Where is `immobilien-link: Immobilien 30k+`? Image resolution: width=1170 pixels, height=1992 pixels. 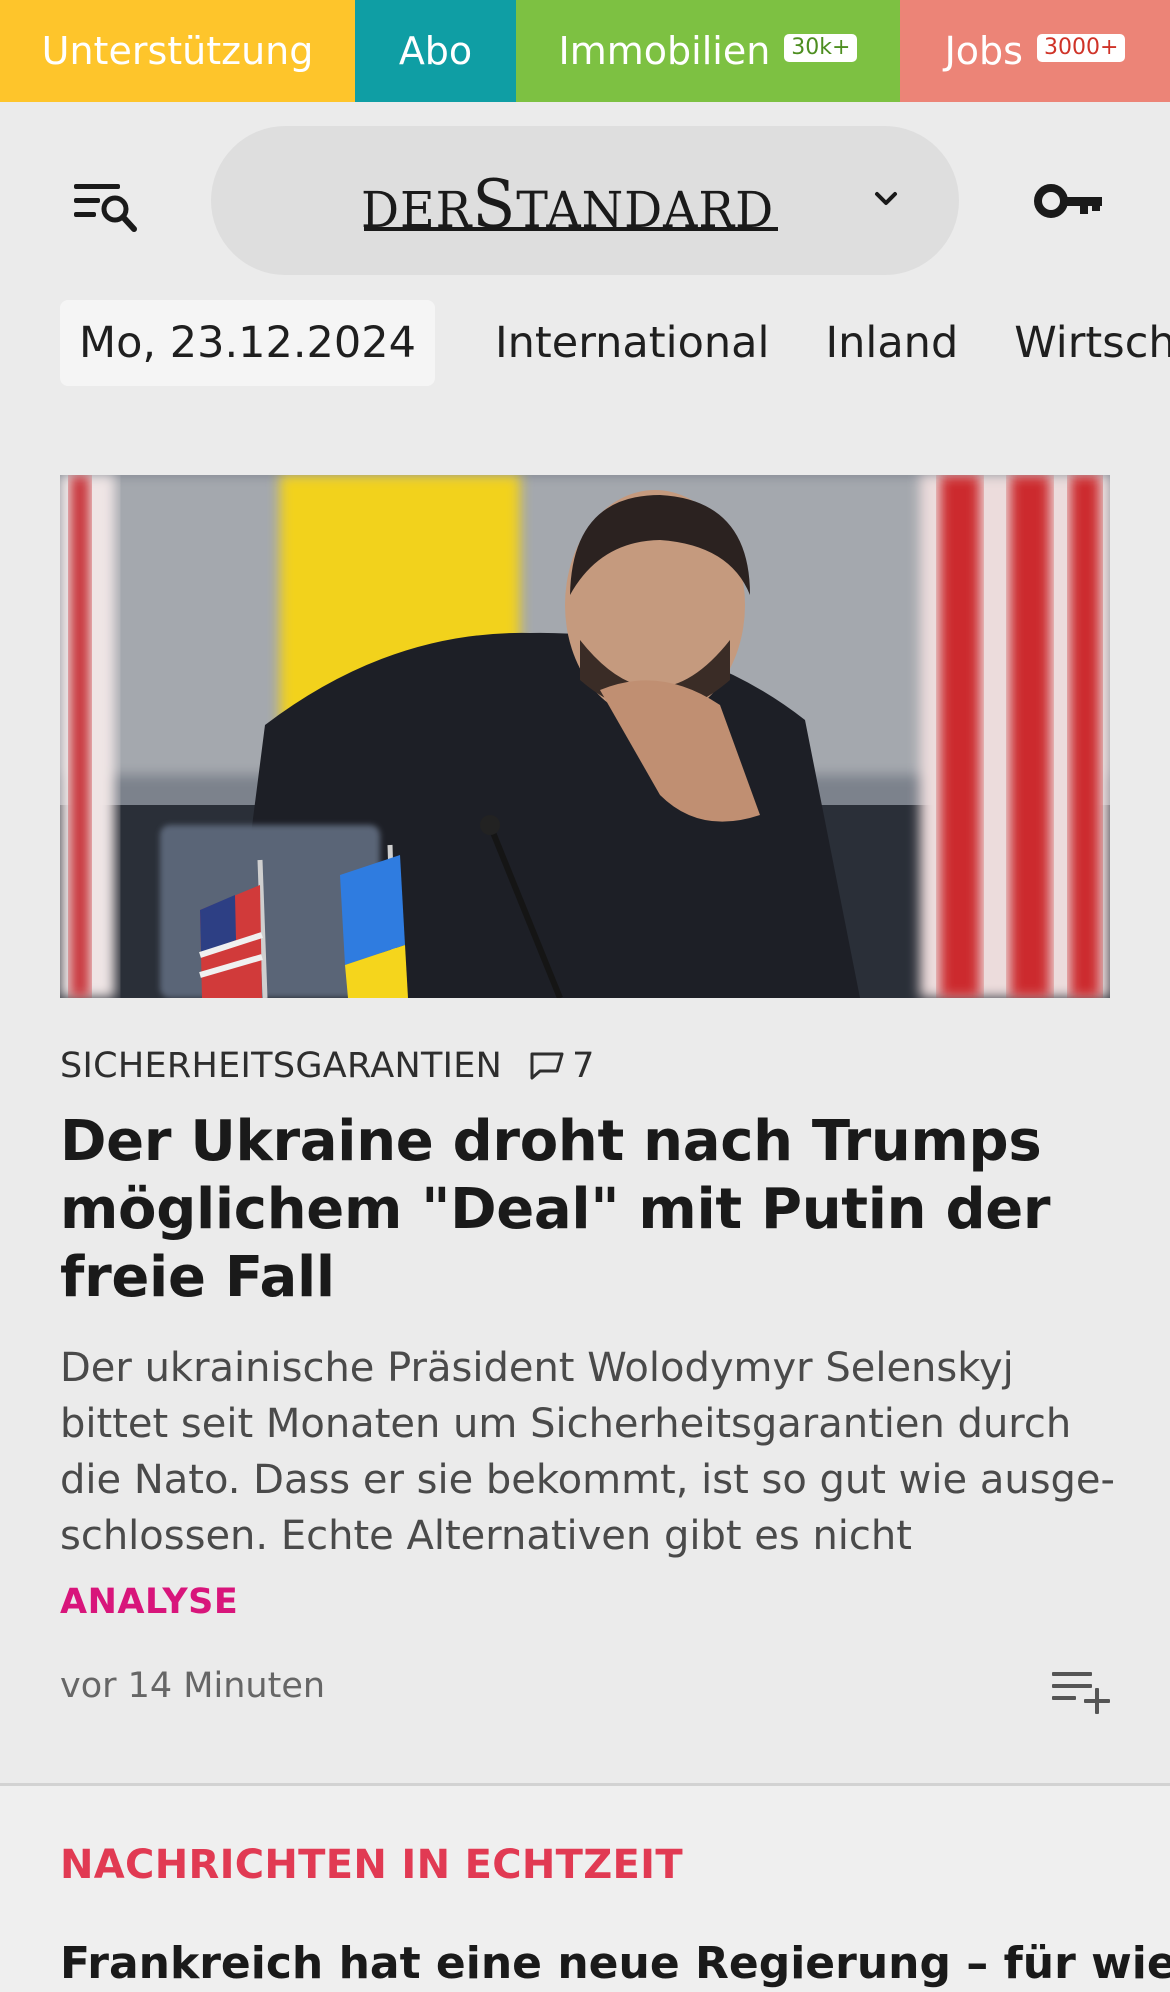
immobilien-link: Immobilien 30k+ is located at coordinates (708, 51).